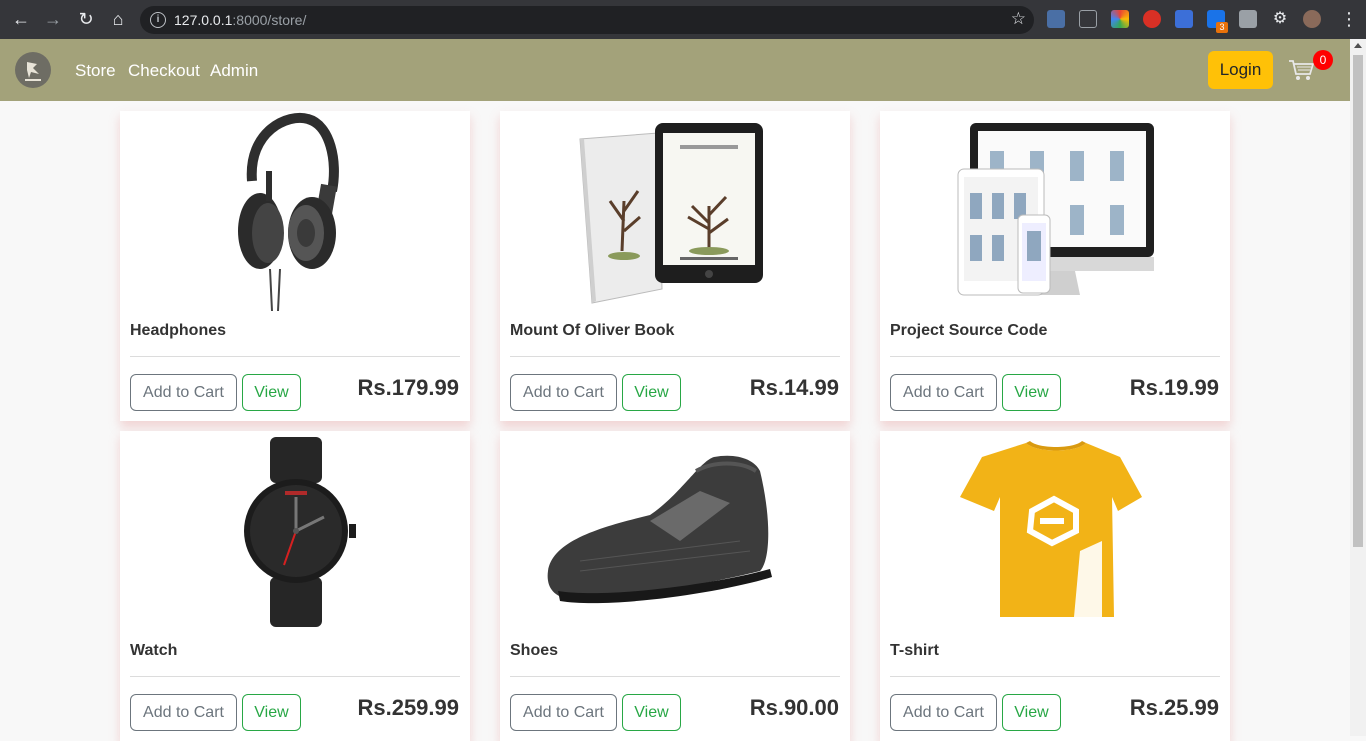 The image size is (1366, 741). What do you see at coordinates (1174, 387) in the screenshot?
I see `product-price: Rs.19.99` at bounding box center [1174, 387].